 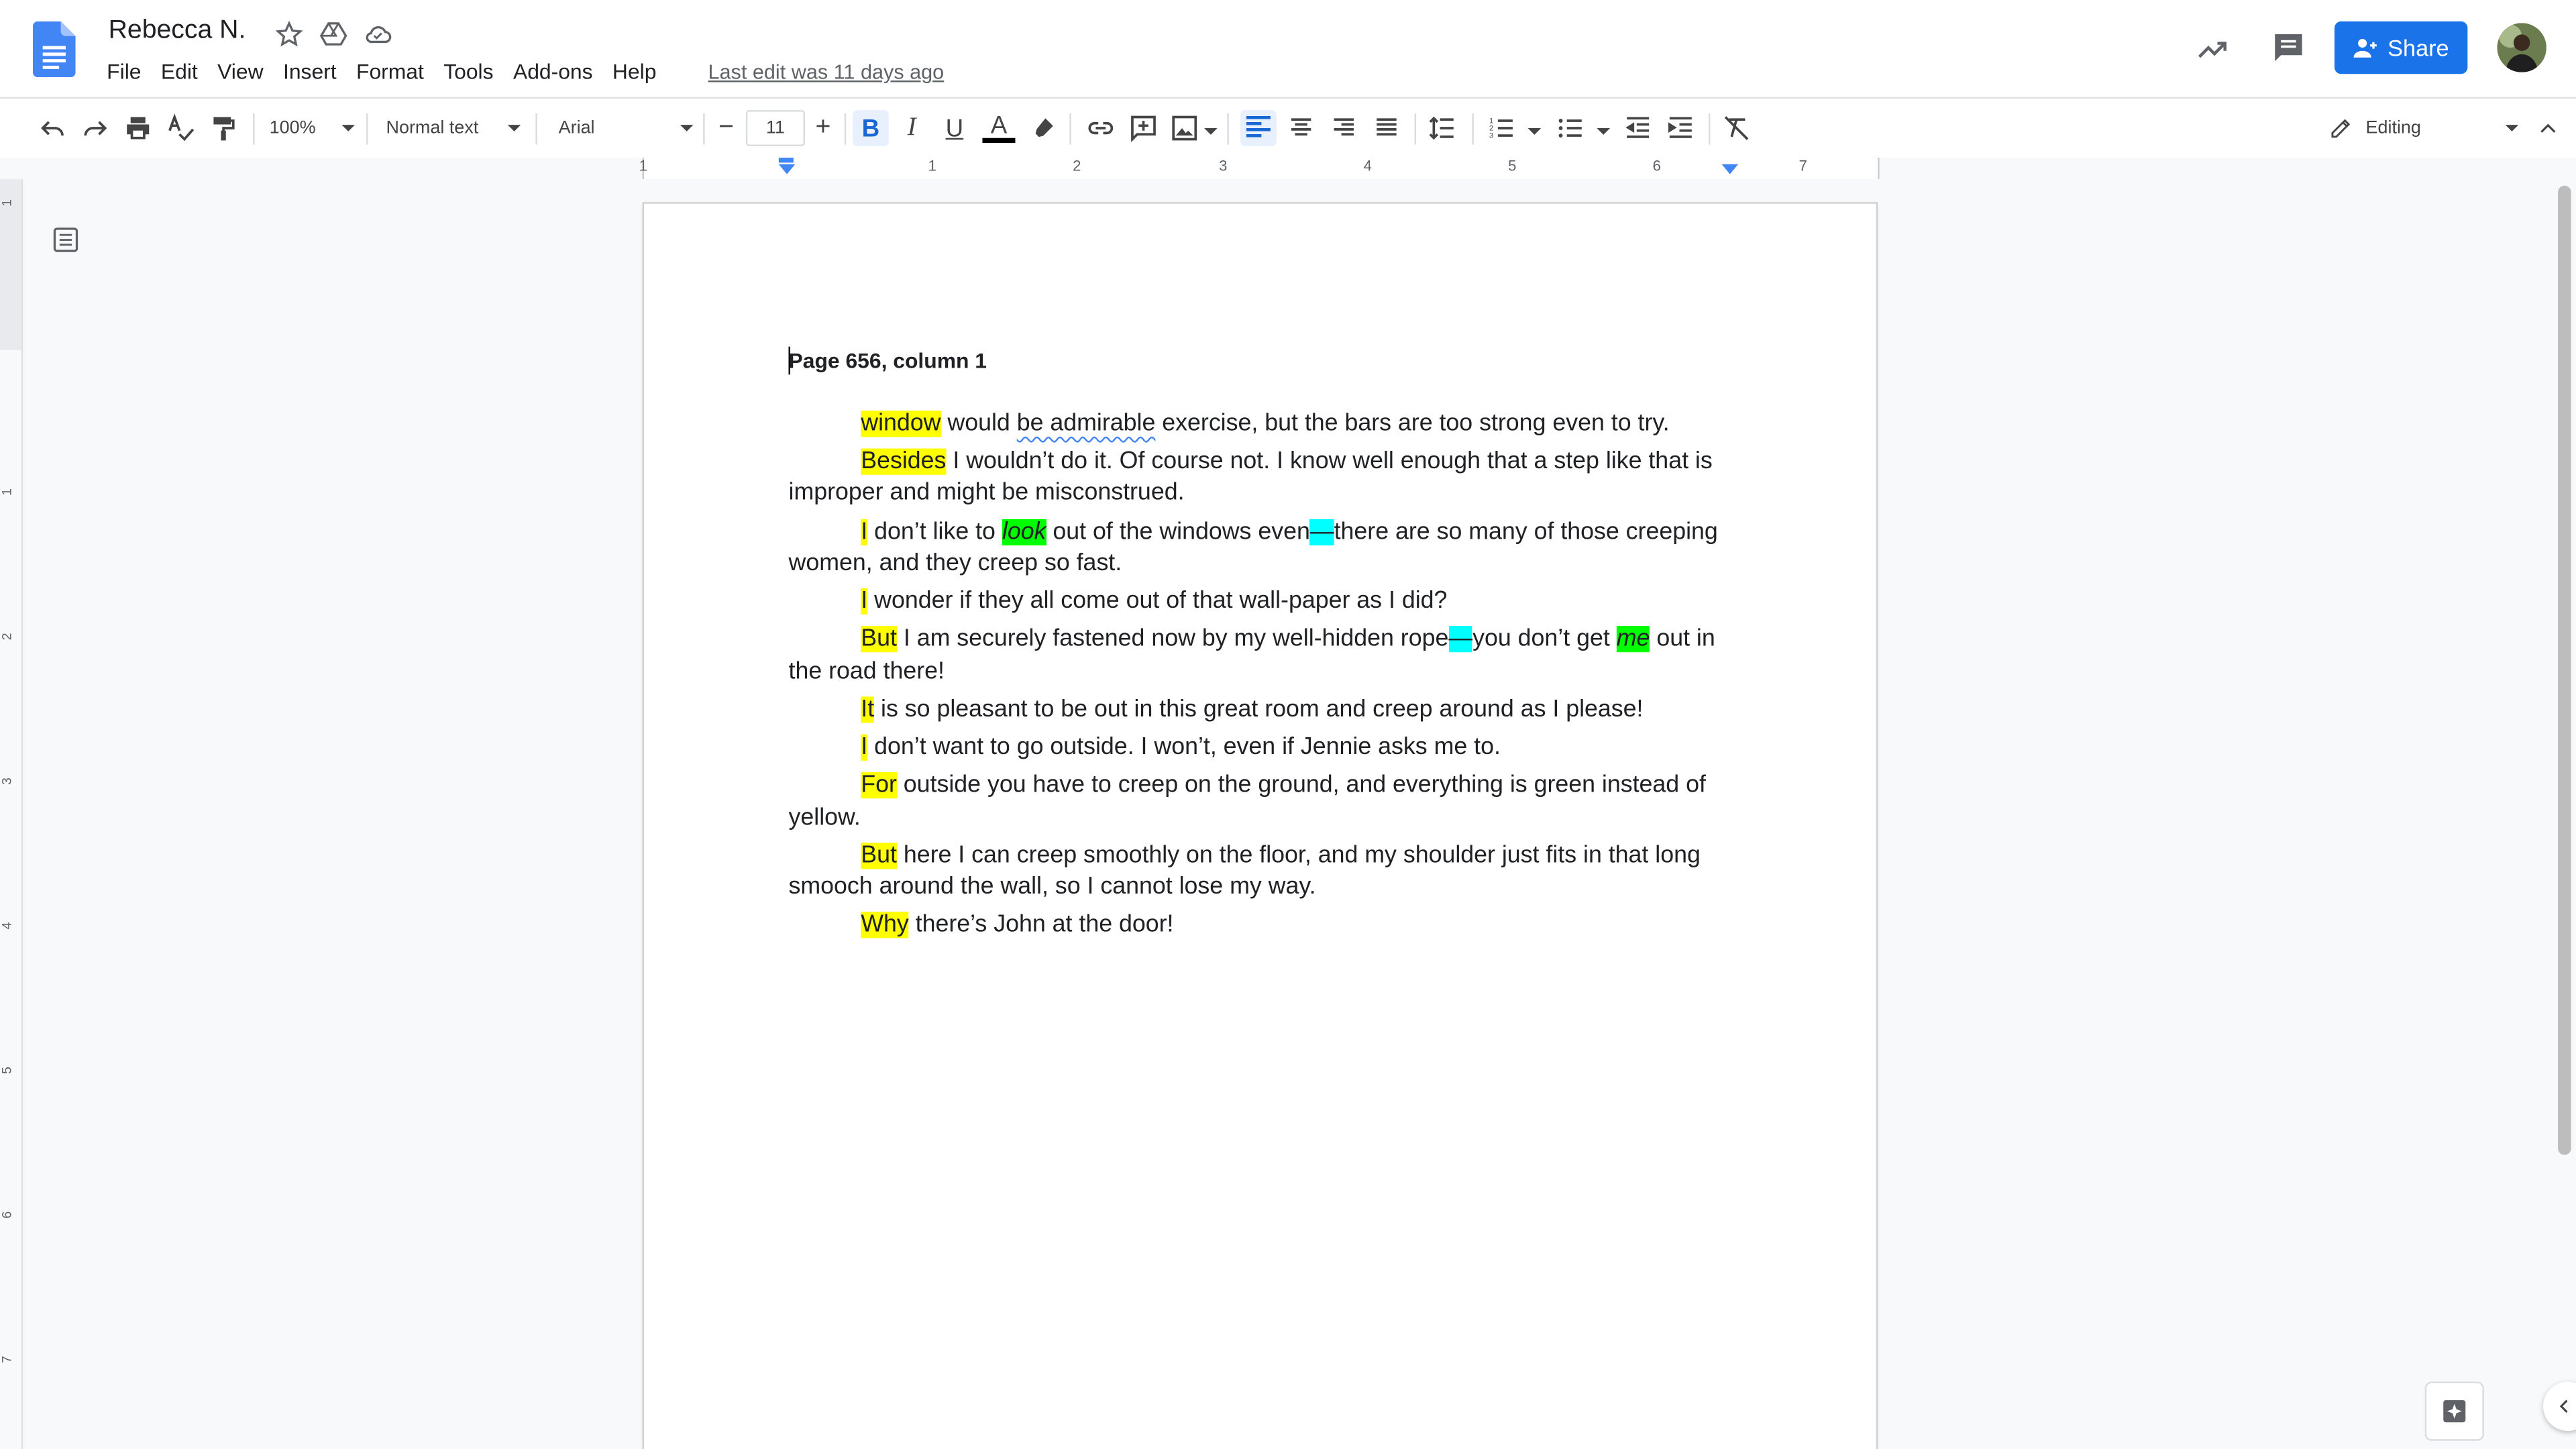 I want to click on scrollbar, so click(x=2564, y=670).